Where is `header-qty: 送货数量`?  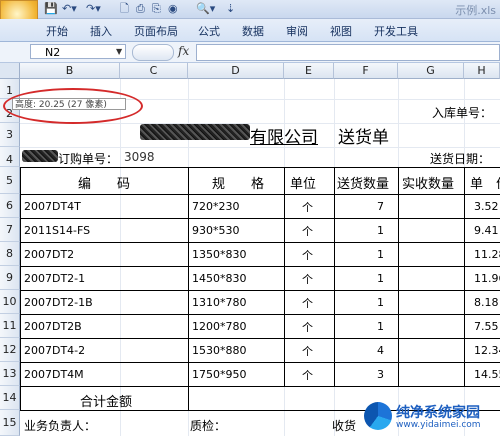
header-qty: 送货数量 is located at coordinates (363, 182).